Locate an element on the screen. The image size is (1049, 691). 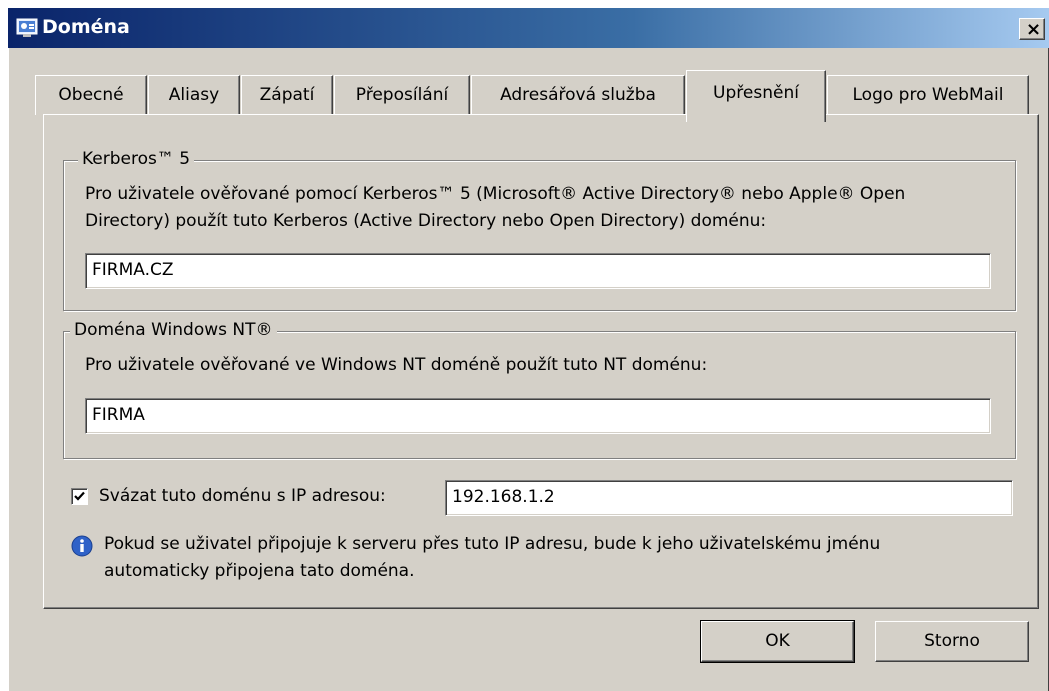
info-text-line2: automaticky připojena tato doména. is located at coordinates (259, 571).